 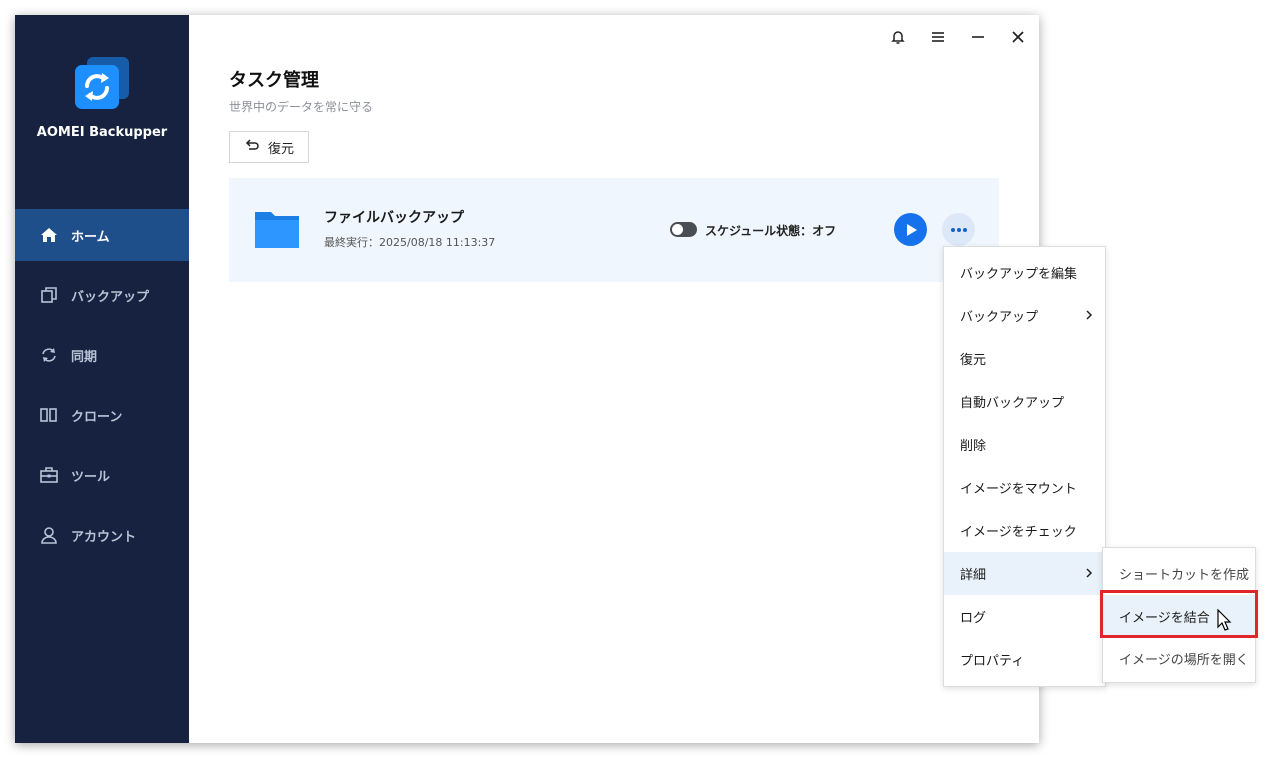 I want to click on menu-item-delete: 削除, so click(x=1024, y=444).